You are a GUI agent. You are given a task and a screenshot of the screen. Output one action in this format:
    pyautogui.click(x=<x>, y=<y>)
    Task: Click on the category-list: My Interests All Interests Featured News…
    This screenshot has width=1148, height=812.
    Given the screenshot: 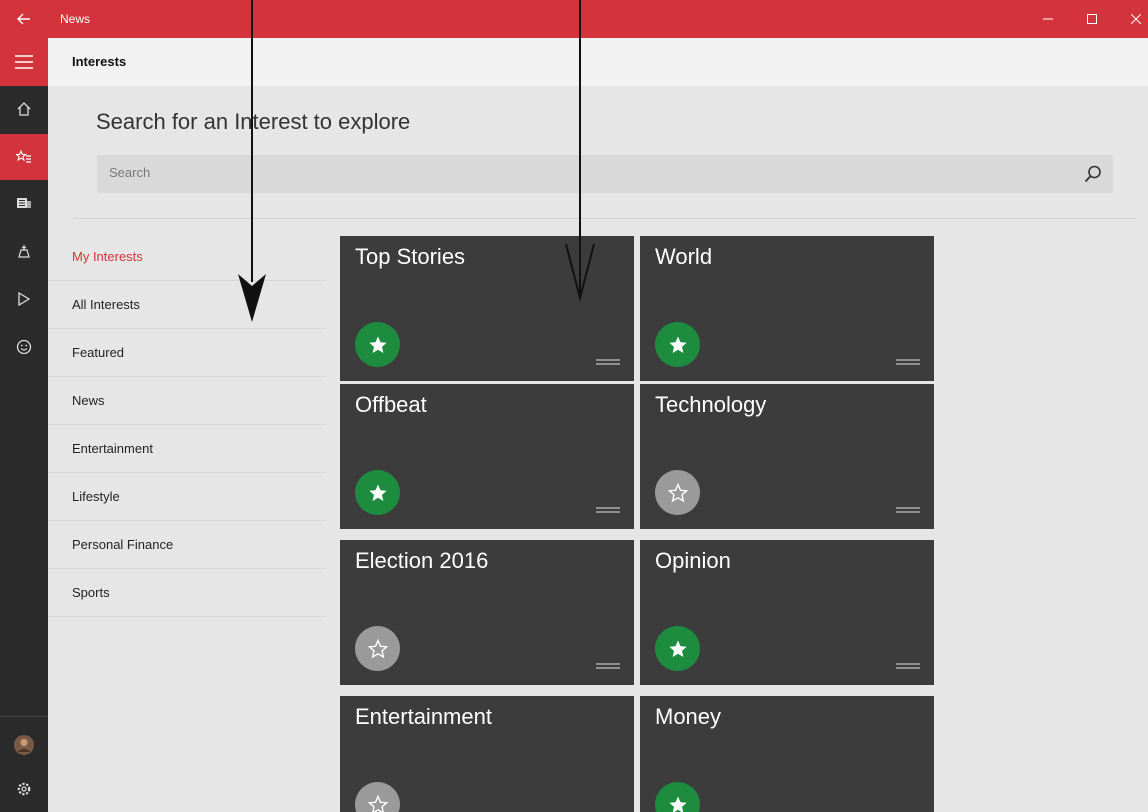 What is the action you would take?
    pyautogui.click(x=187, y=425)
    